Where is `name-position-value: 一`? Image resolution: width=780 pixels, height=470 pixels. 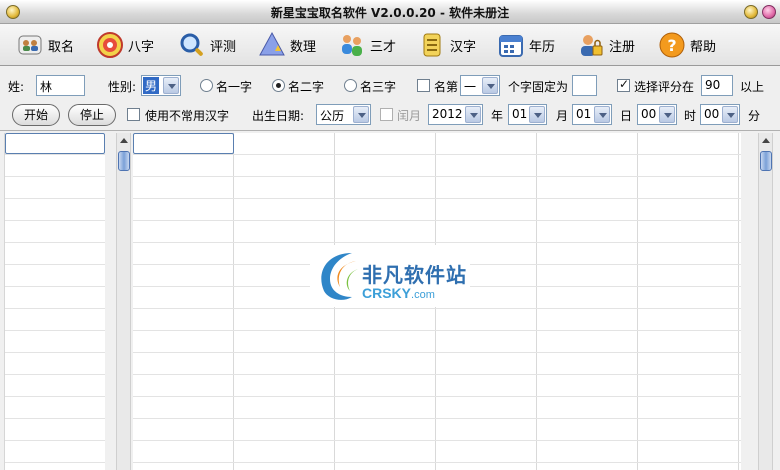 name-position-value: 一 is located at coordinates (470, 87).